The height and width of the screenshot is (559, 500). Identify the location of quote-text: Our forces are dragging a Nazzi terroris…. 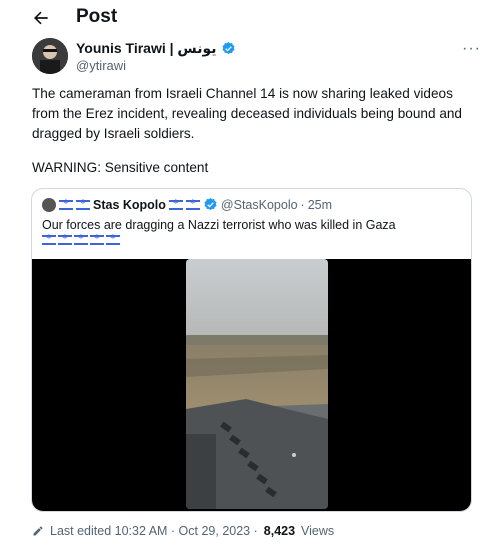
(219, 225).